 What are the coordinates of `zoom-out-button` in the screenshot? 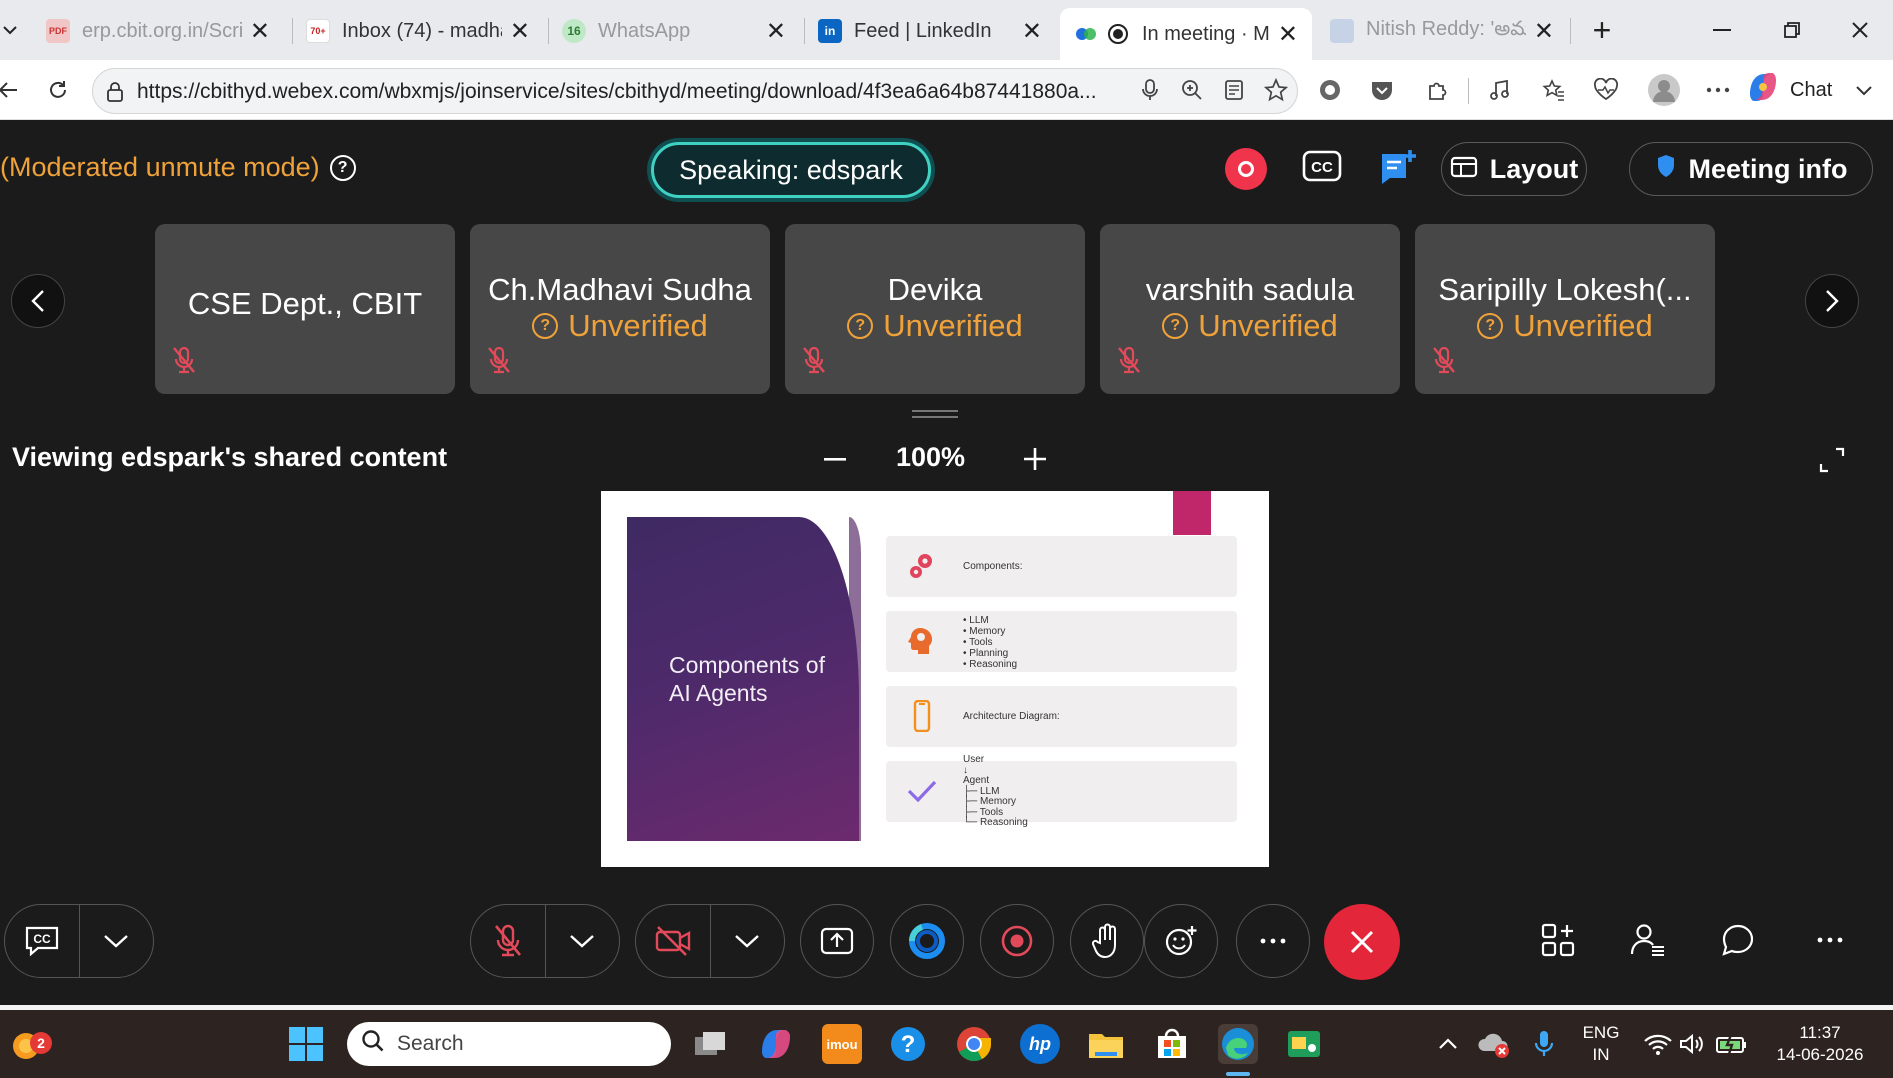 It's located at (835, 459).